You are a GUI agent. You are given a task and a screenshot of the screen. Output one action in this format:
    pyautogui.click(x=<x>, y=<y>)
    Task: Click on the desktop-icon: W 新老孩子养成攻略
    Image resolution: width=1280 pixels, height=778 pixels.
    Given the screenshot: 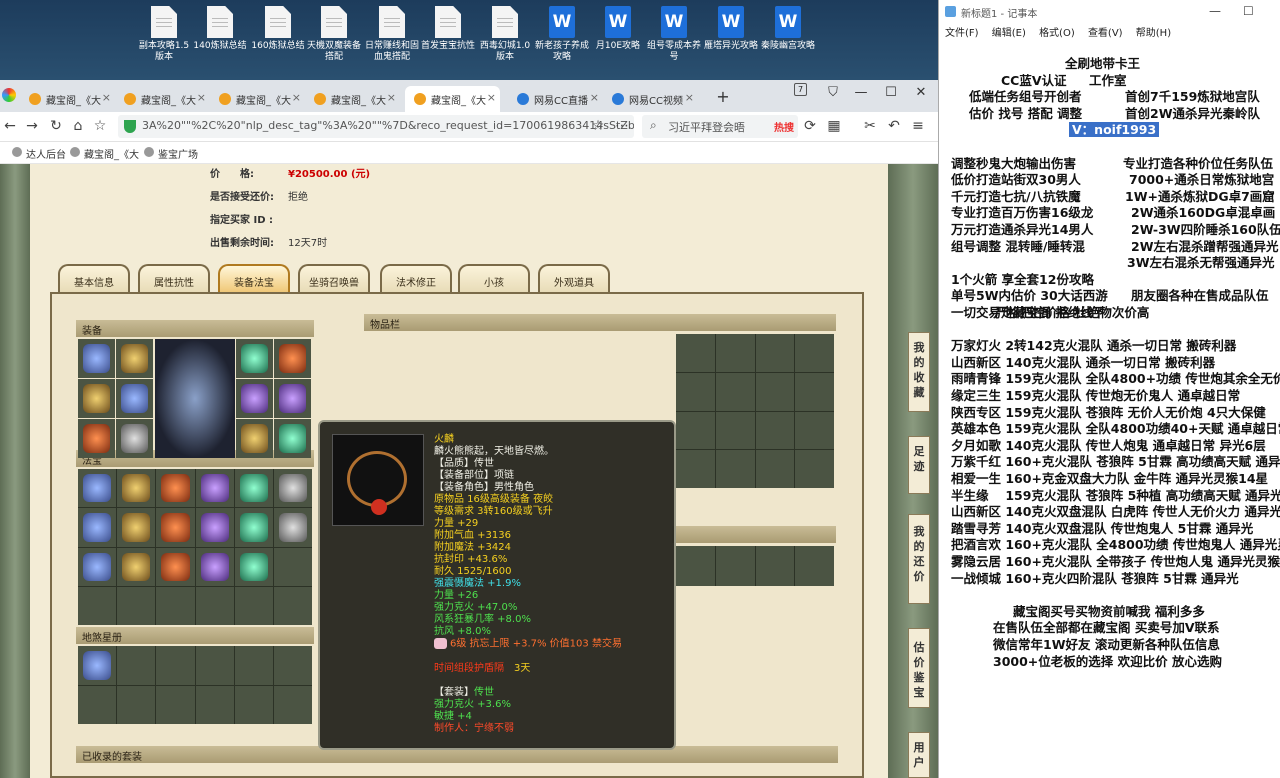 What is the action you would take?
    pyautogui.click(x=562, y=34)
    